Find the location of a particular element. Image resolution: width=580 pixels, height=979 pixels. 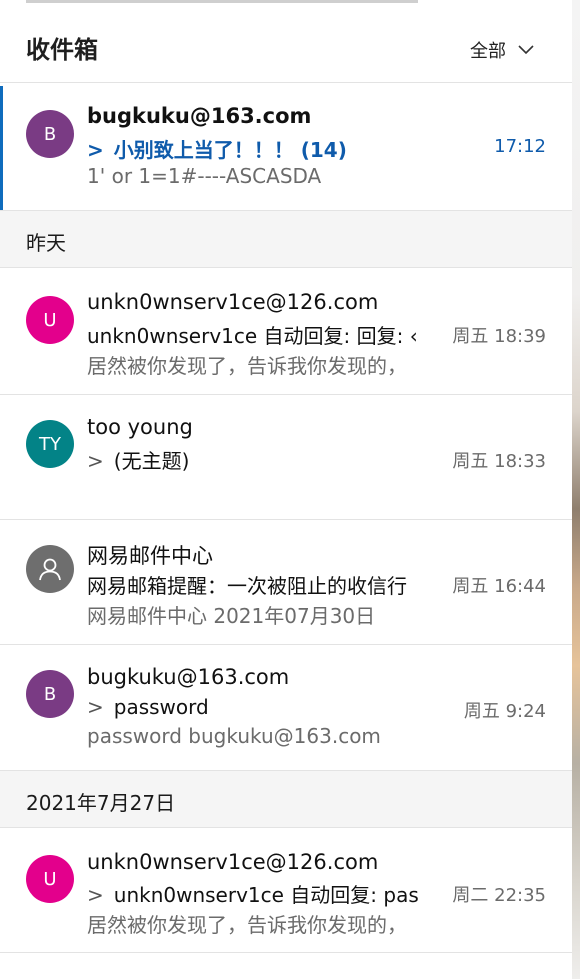

subject-line: > 小别致上当了！！！ (14) is located at coordinates (282, 148).